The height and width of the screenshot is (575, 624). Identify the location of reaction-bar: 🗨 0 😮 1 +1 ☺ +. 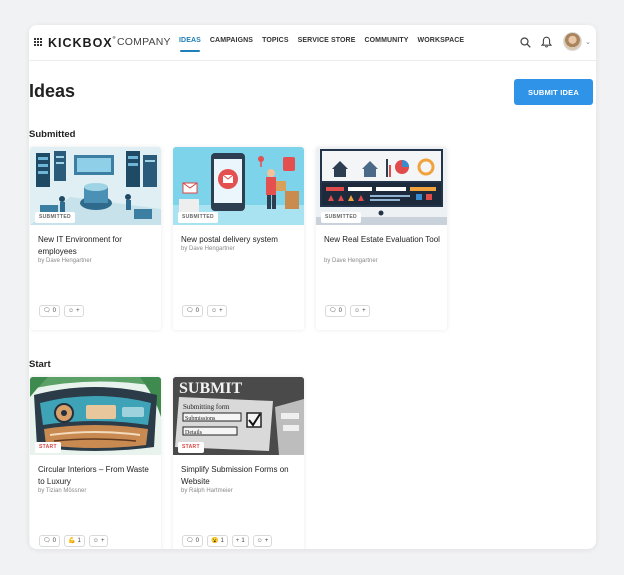
(229, 541).